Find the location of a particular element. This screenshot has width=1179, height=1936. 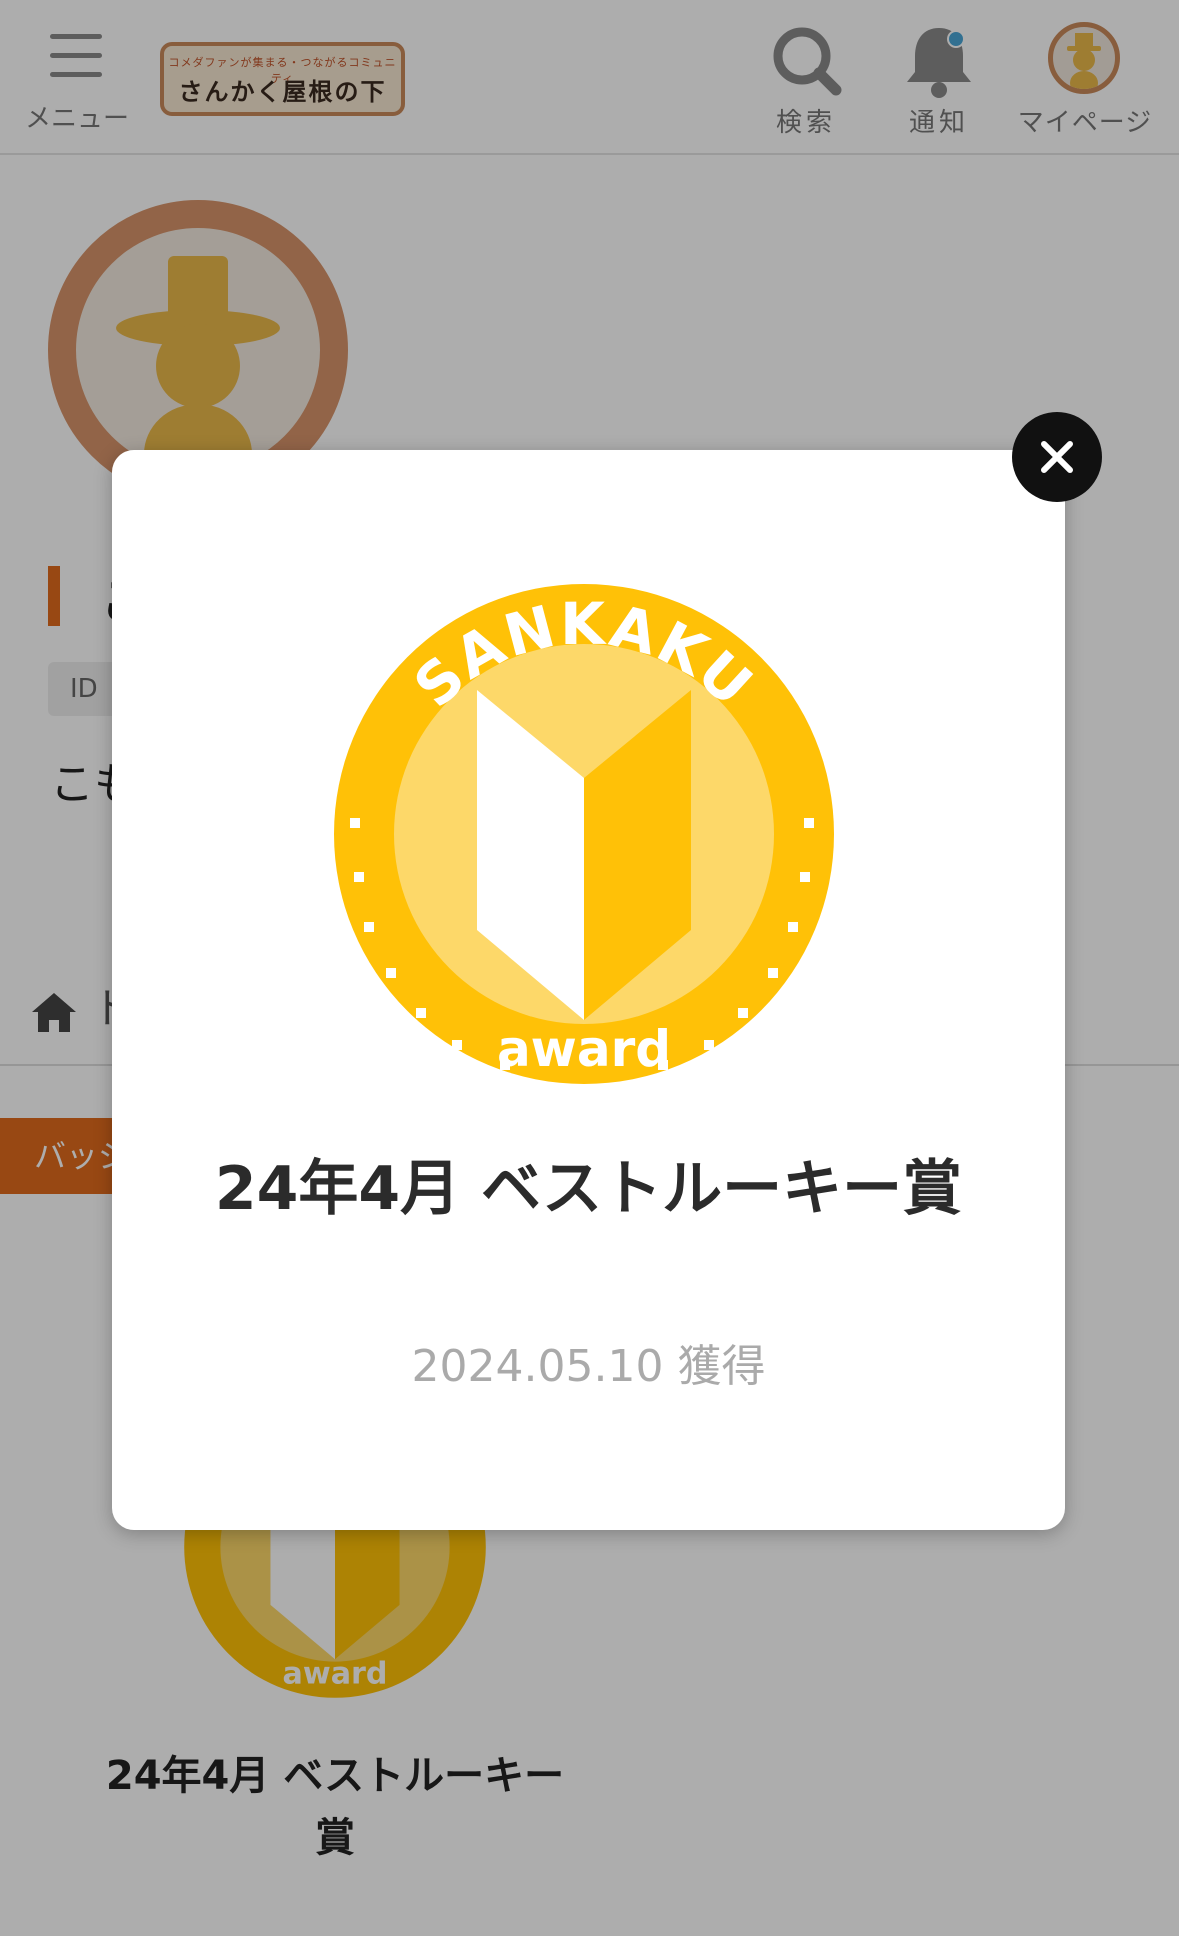

badge-bottom-text: award is located at coordinates (584, 1049).